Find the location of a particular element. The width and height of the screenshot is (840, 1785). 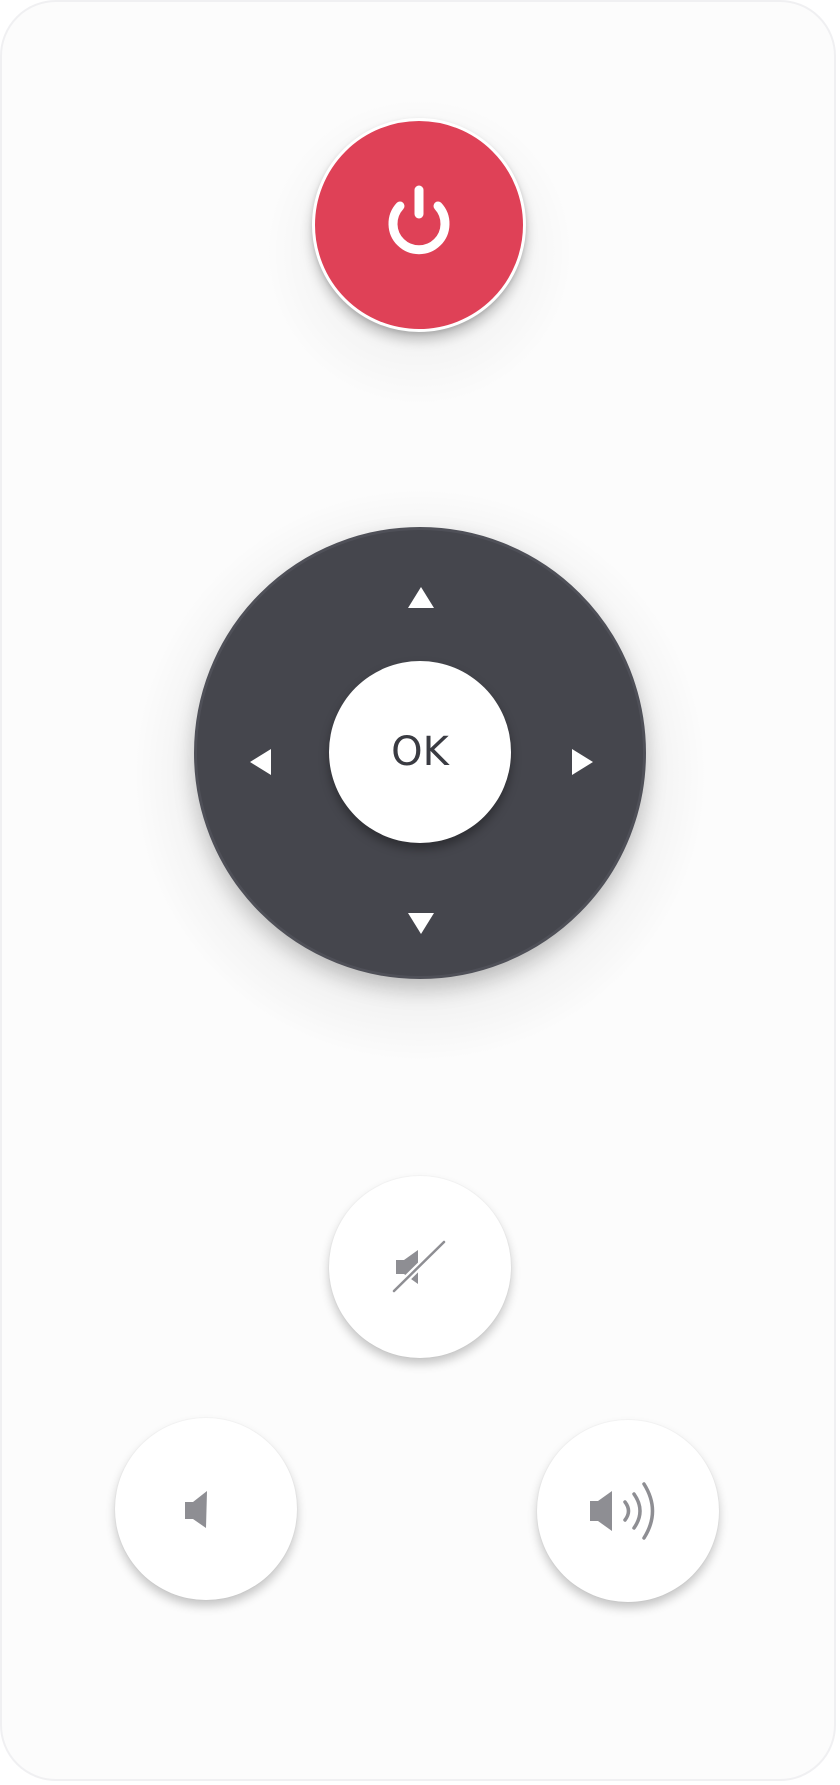

ok-button: OK is located at coordinates (420, 752).